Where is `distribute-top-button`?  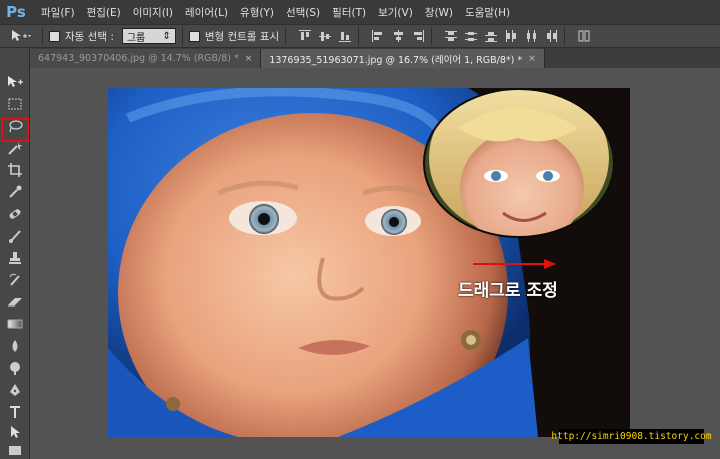
distribute-top-button is located at coordinates (451, 36).